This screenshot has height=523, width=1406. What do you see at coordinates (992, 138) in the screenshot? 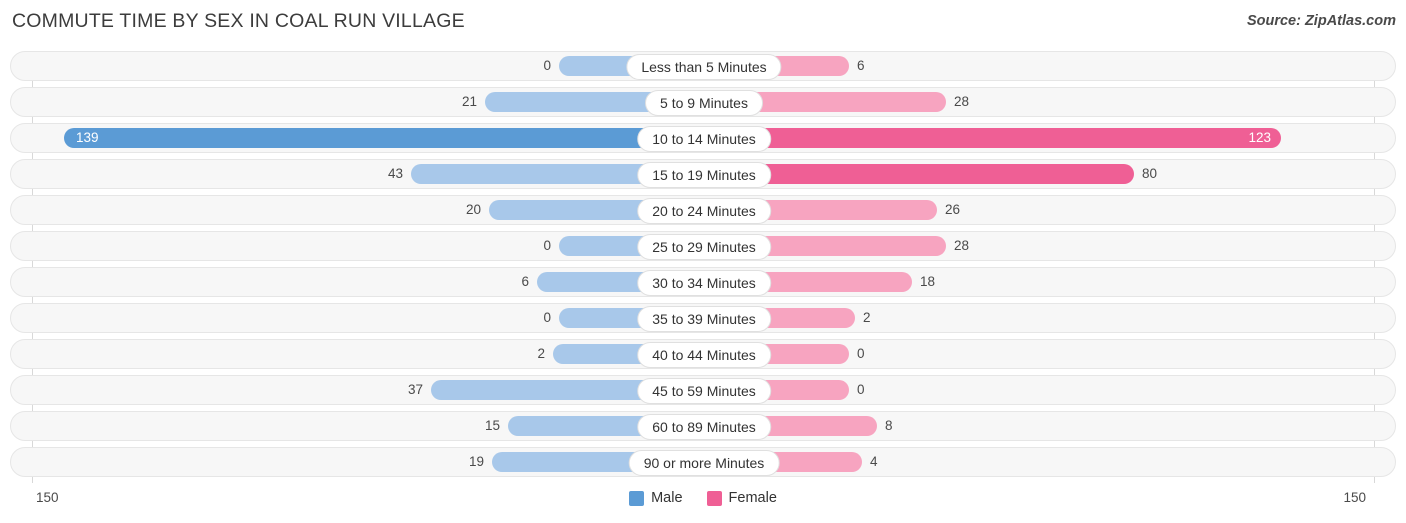
I see `female-bar` at bounding box center [992, 138].